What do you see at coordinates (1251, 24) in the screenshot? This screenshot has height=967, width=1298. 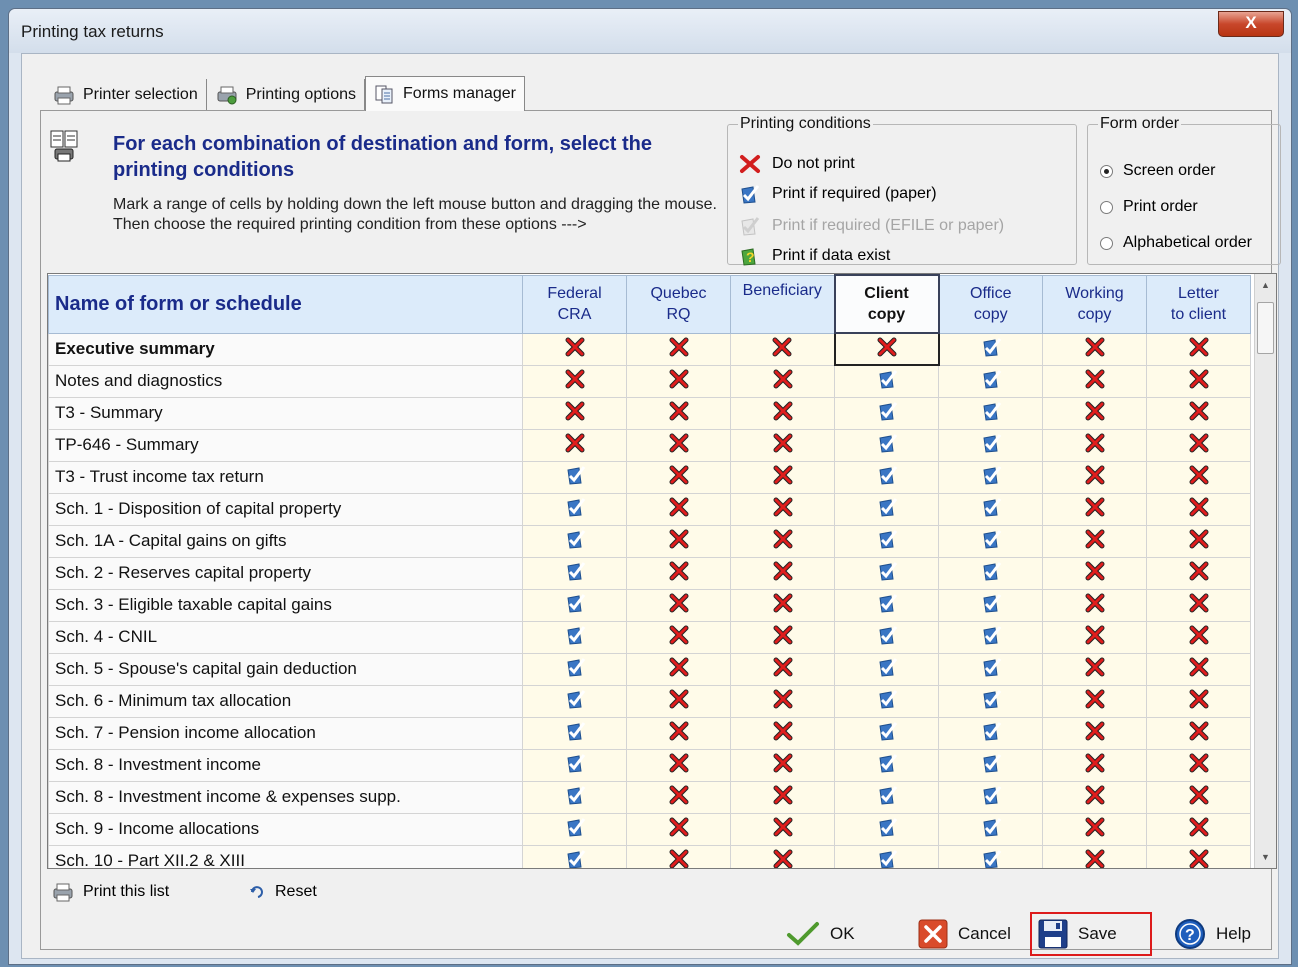 I see `close-button: X` at bounding box center [1251, 24].